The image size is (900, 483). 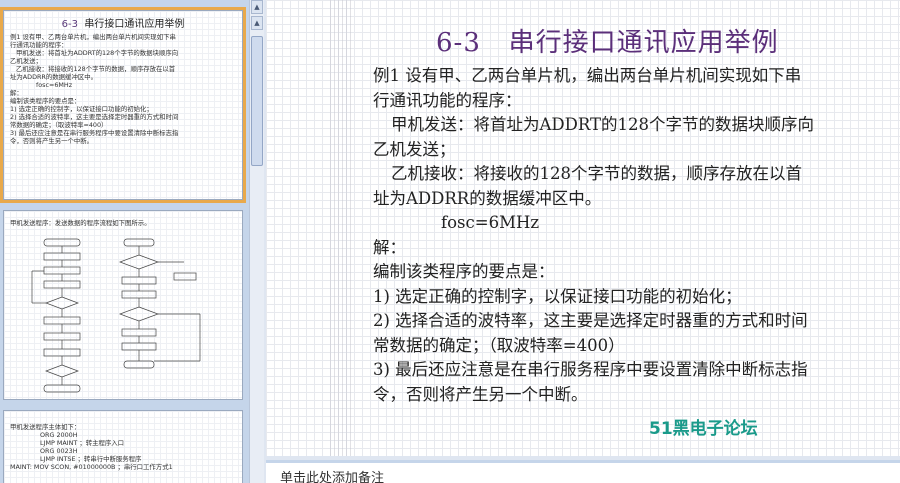 I want to click on slide-title: 6-3 串行接口通讯应用举例, so click(x=607, y=40).